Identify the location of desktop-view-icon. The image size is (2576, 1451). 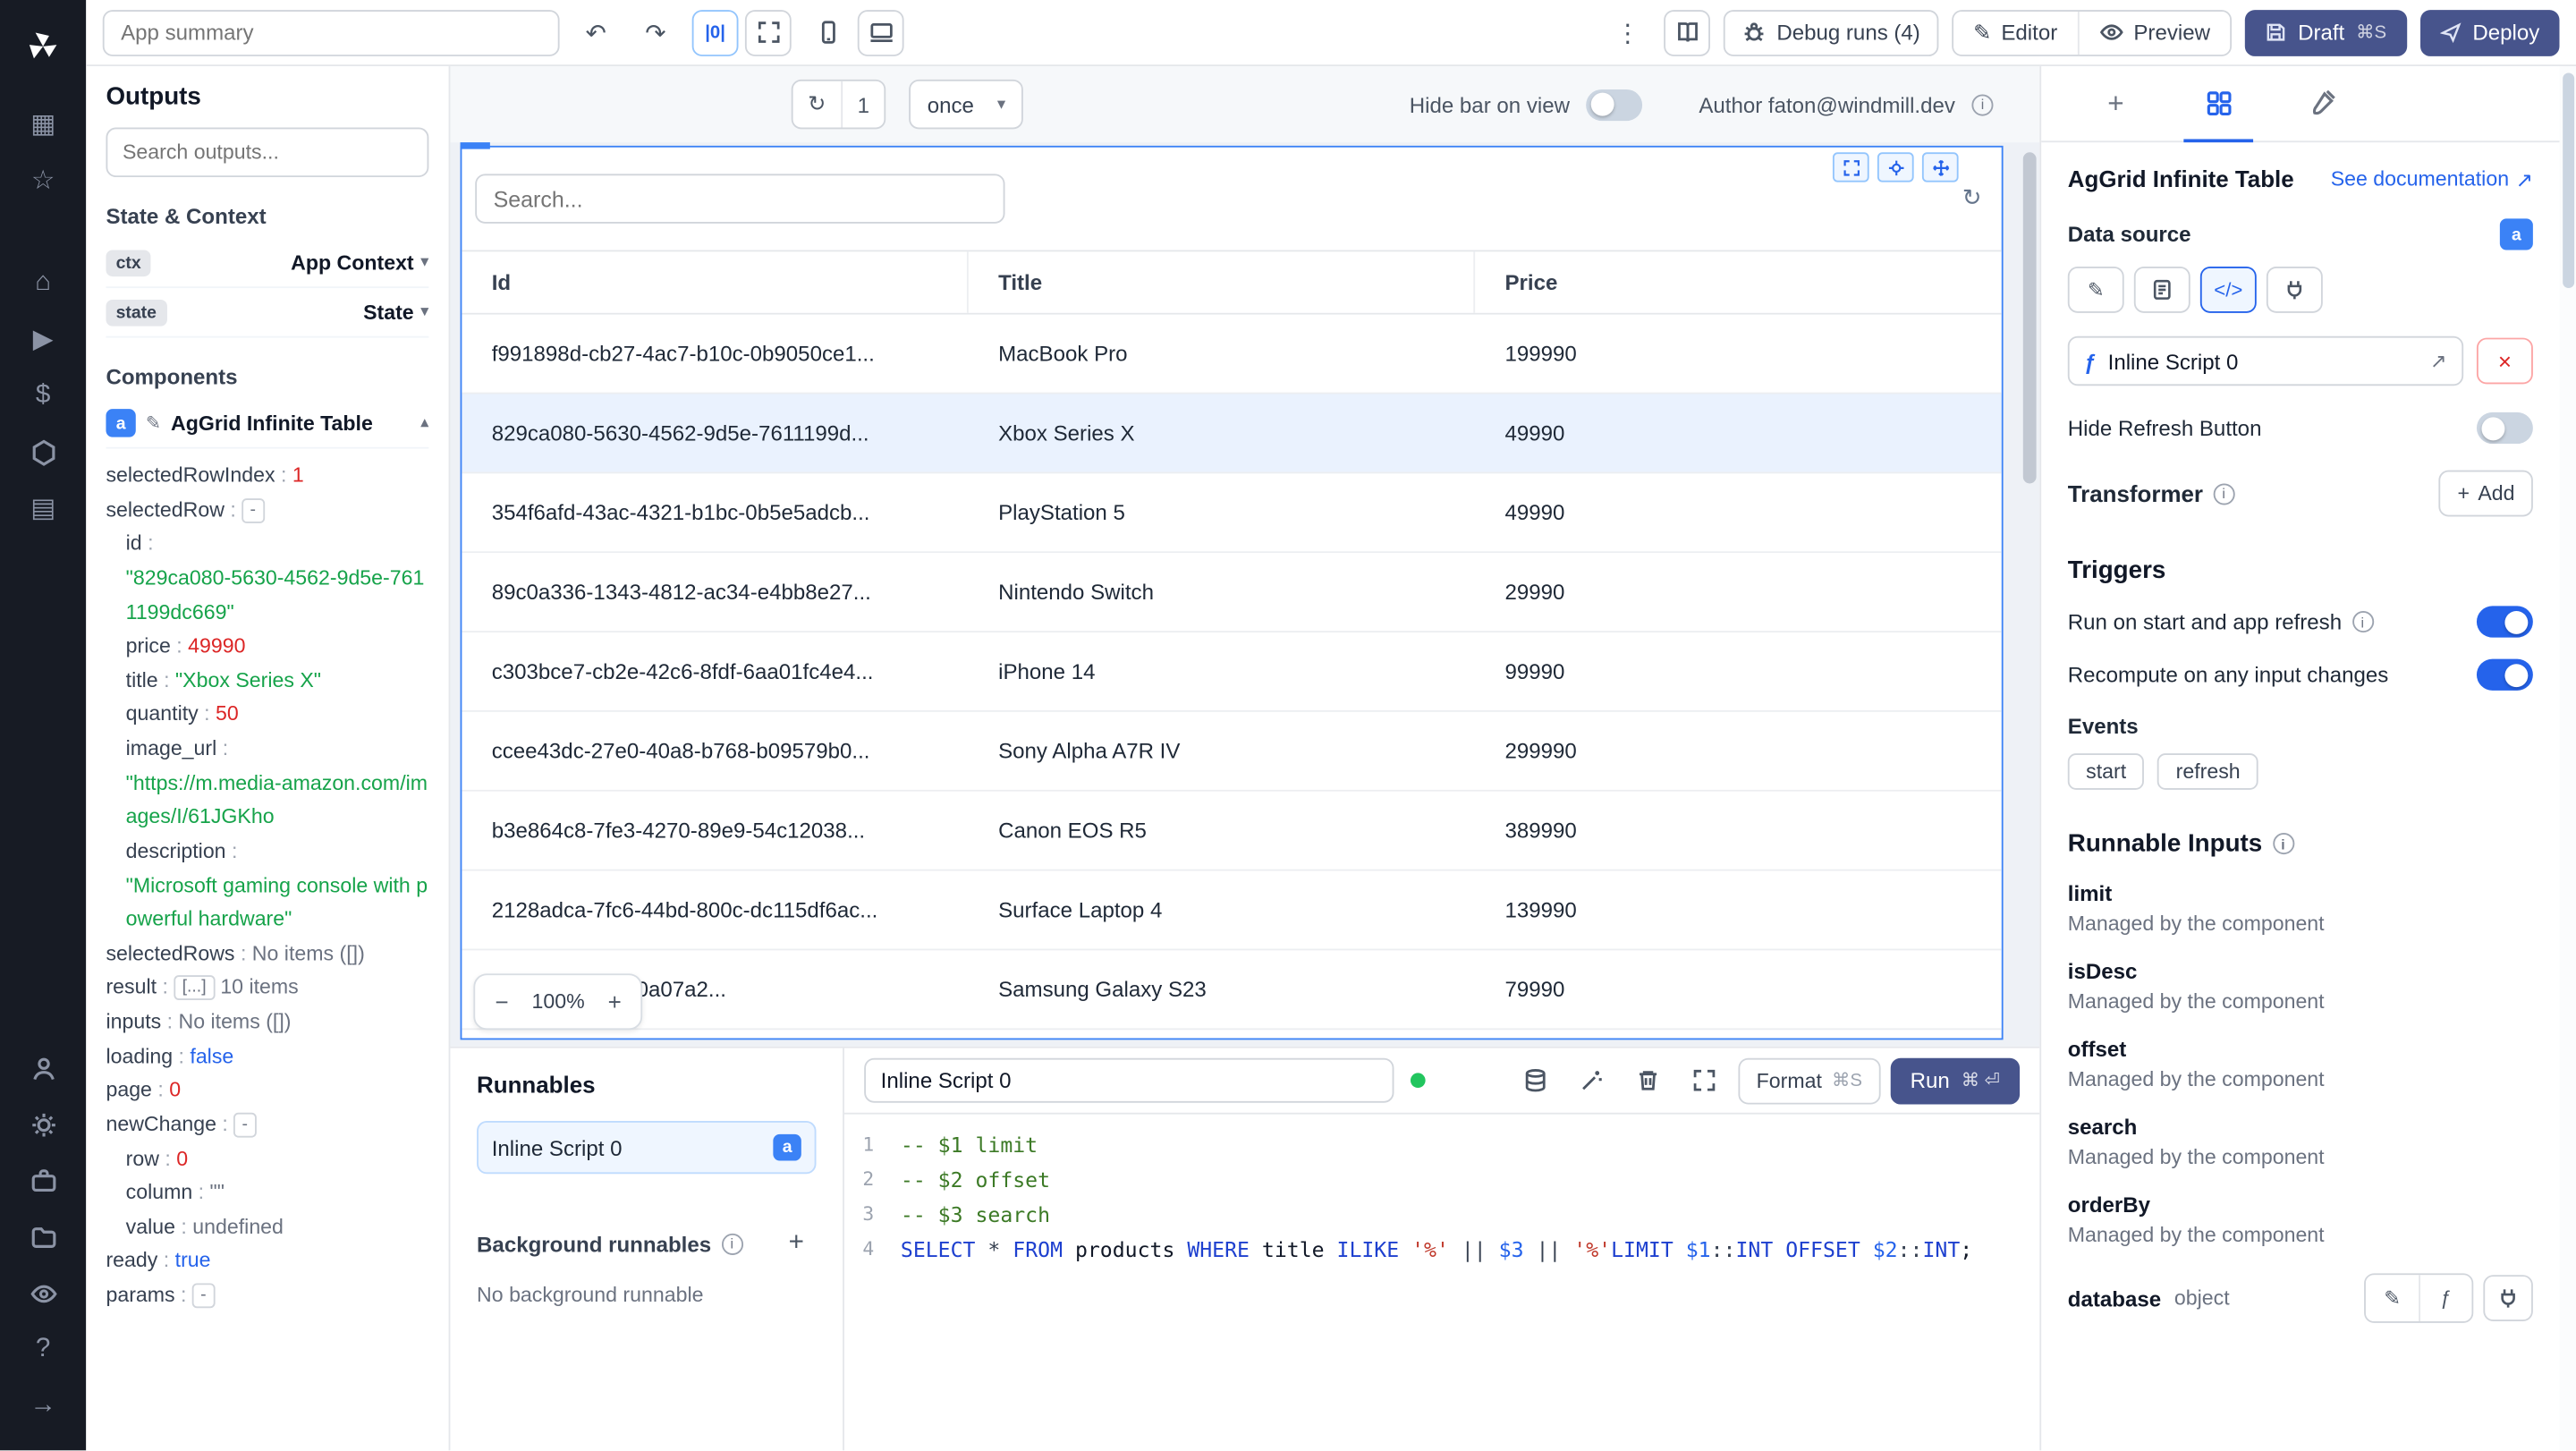
(880, 32).